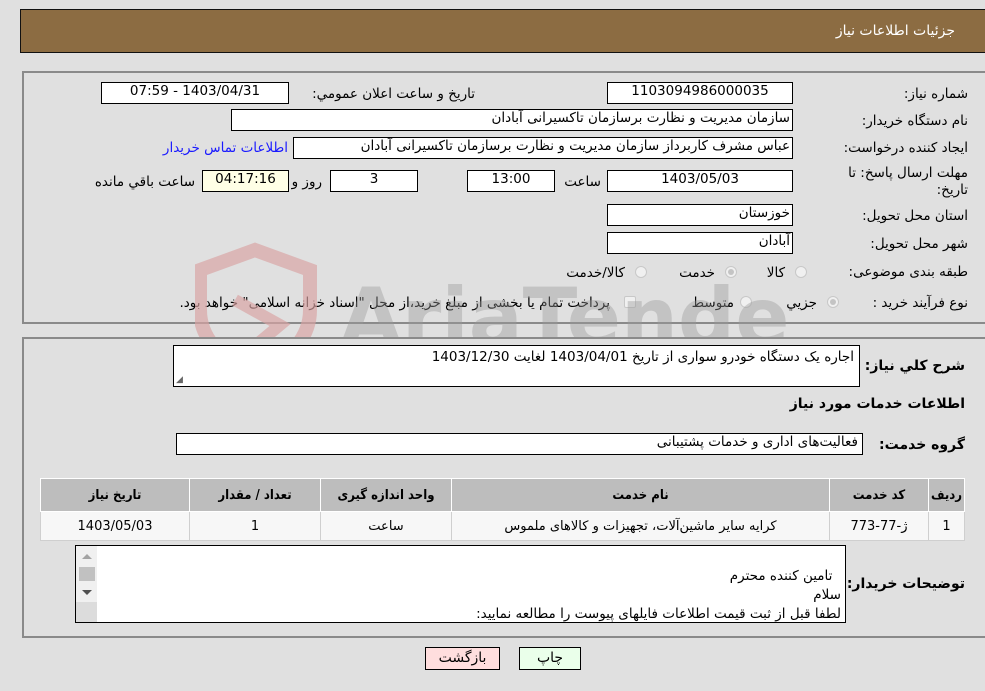 Image resolution: width=985 pixels, height=691 pixels. I want to click on category-label: طبقه بندی موضوعی:, so click(908, 272).